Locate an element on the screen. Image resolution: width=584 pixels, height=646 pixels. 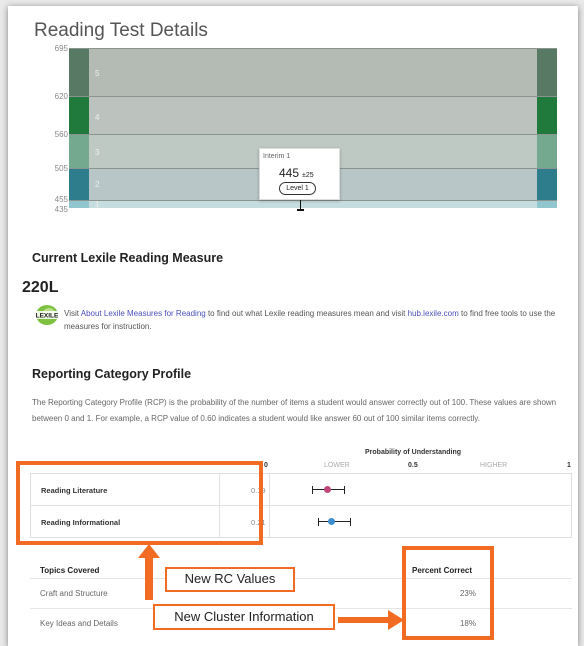
tooltip-score: 445 ±25 is located at coordinates (296, 173).